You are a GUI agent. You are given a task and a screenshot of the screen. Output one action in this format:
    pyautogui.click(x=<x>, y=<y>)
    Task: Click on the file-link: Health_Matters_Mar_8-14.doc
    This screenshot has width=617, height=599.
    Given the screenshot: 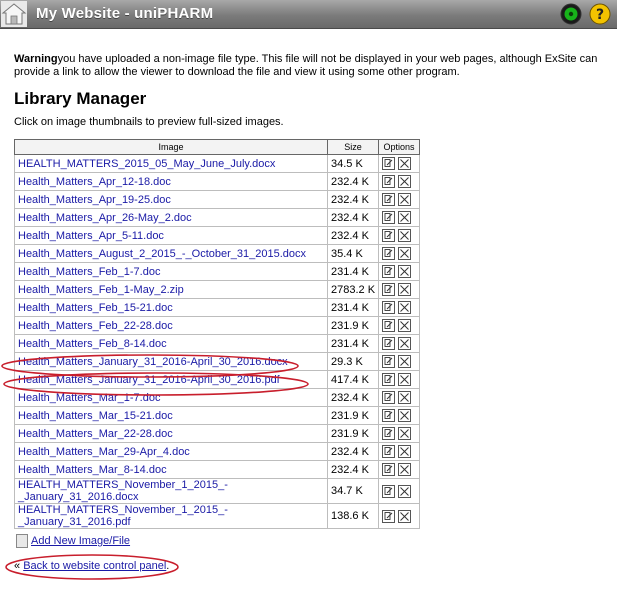 What is the action you would take?
    pyautogui.click(x=92, y=470)
    